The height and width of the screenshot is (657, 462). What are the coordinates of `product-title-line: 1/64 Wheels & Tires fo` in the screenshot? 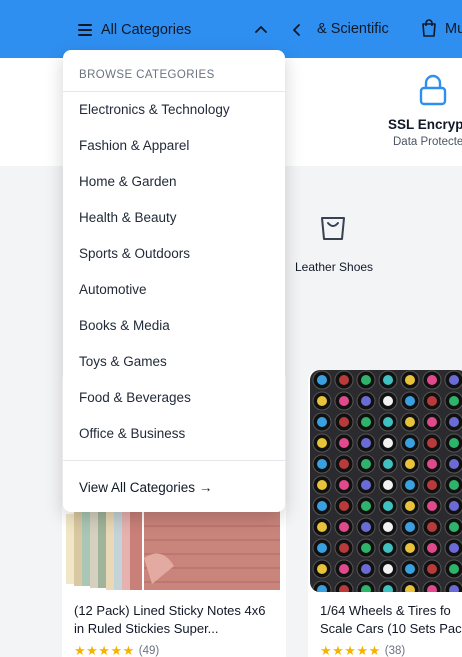 It's located at (385, 610).